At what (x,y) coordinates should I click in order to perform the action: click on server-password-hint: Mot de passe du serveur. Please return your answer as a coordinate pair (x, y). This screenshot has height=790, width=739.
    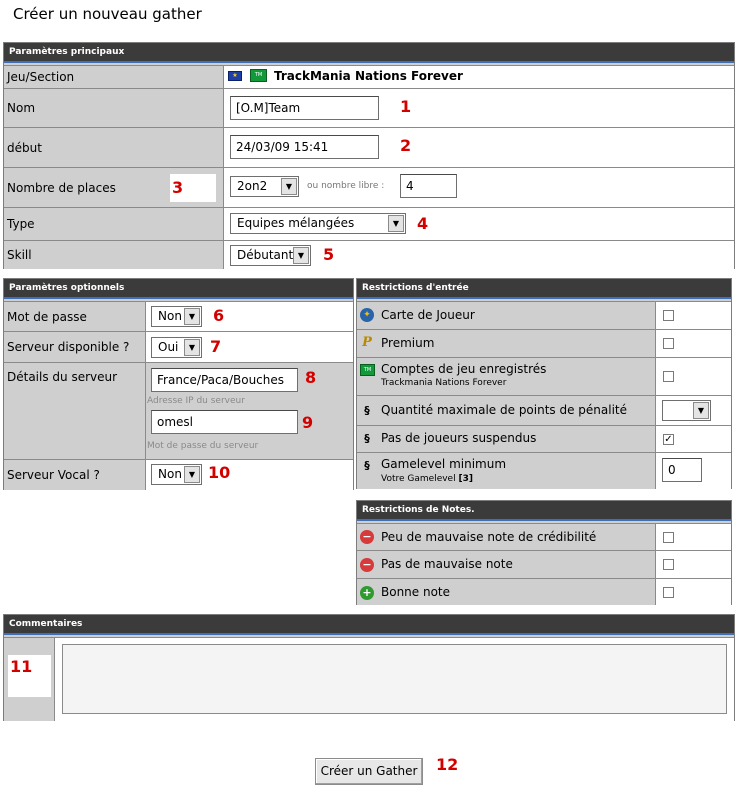
    Looking at the image, I should click on (203, 446).